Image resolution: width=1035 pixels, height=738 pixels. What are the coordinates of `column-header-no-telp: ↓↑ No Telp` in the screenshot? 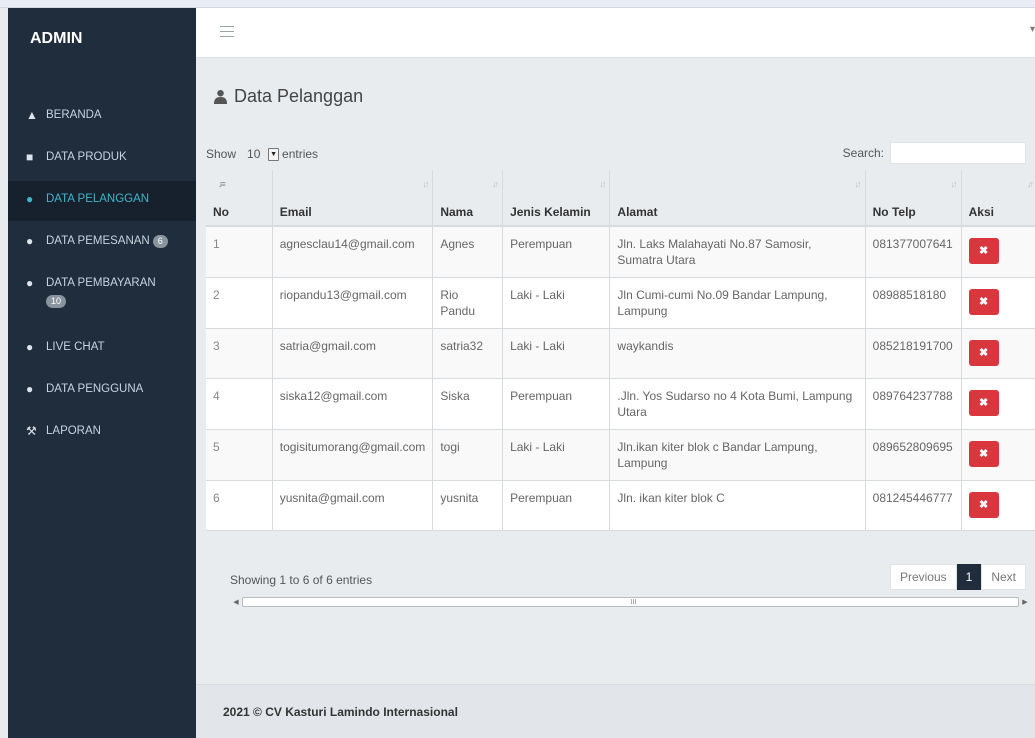 It's located at (913, 198).